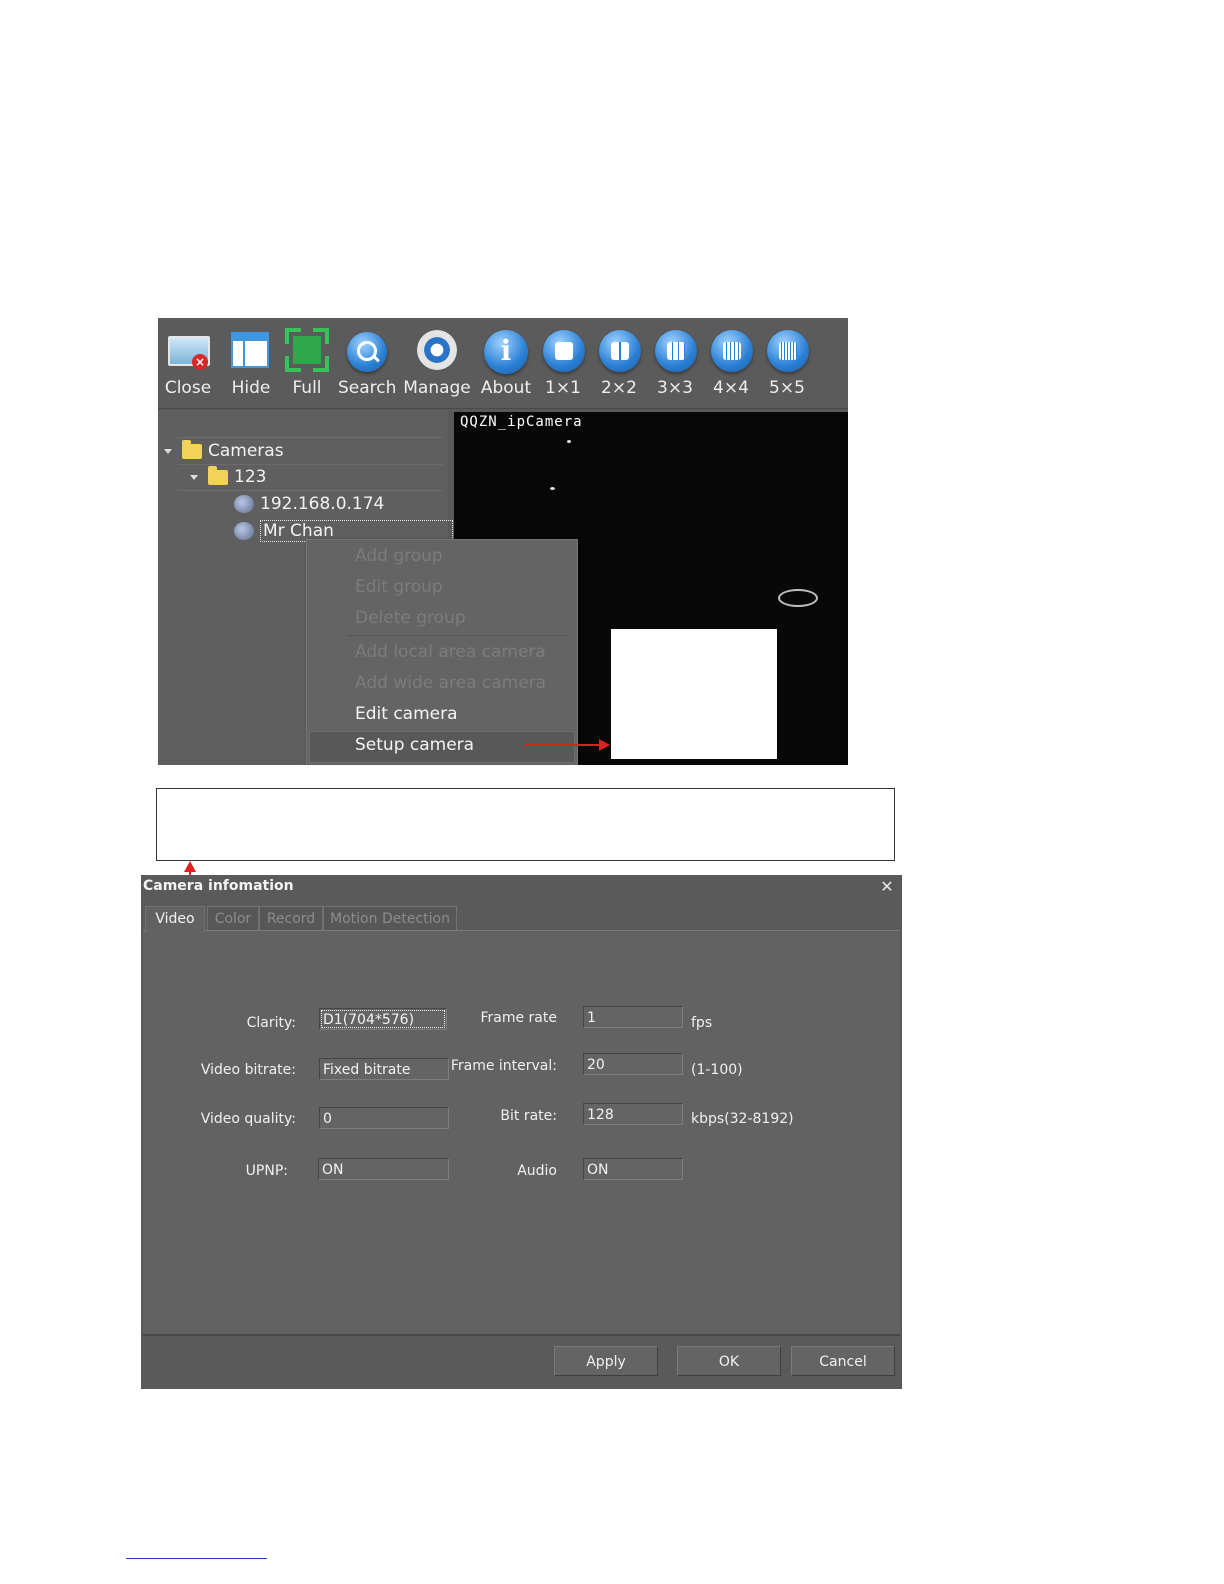 The height and width of the screenshot is (1584, 1224). I want to click on video-light-reflection, so click(798, 598).